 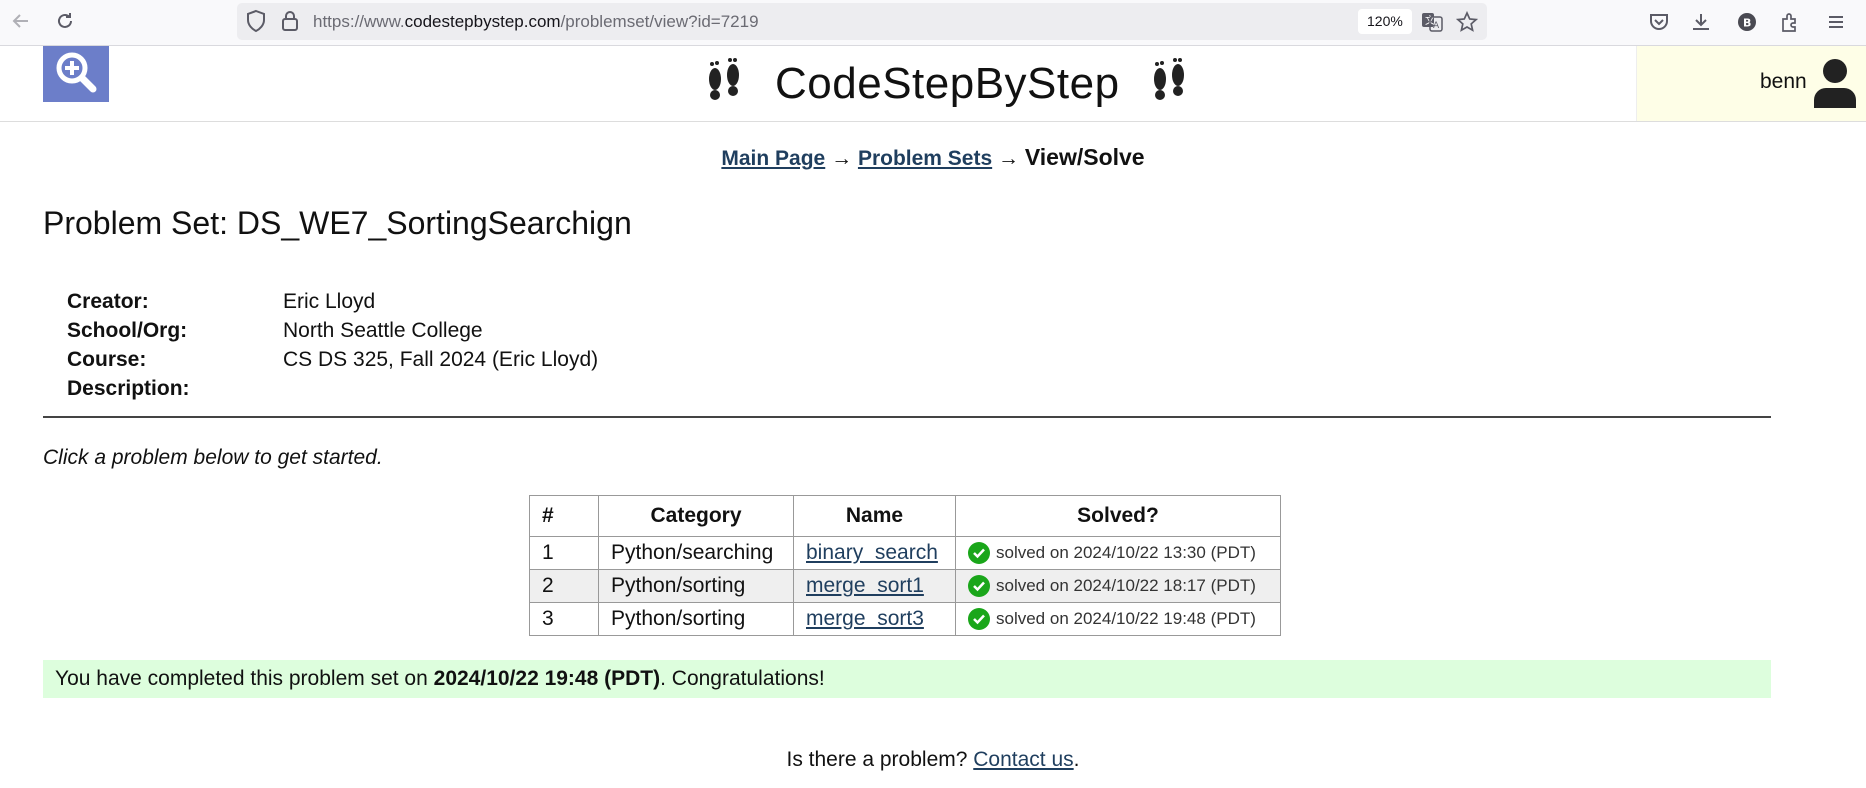 I want to click on column-header-name: Name, so click(x=874, y=516).